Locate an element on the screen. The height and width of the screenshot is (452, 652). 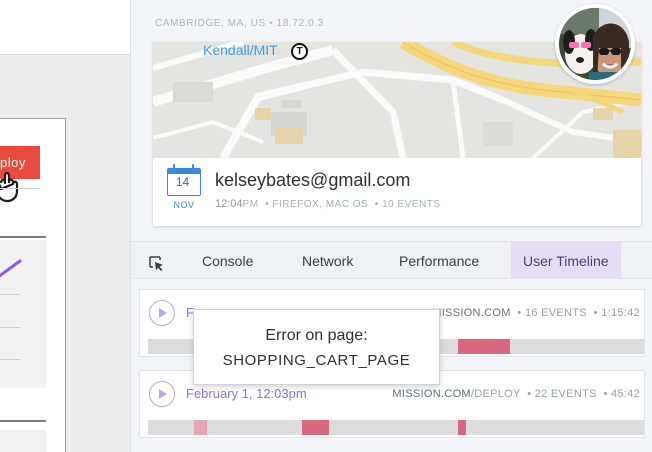
cursor-select-icon is located at coordinates (157, 264).